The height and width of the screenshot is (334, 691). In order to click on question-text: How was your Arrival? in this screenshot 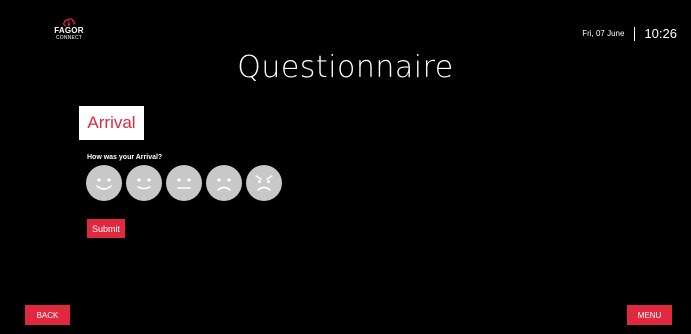, I will do `click(125, 157)`.